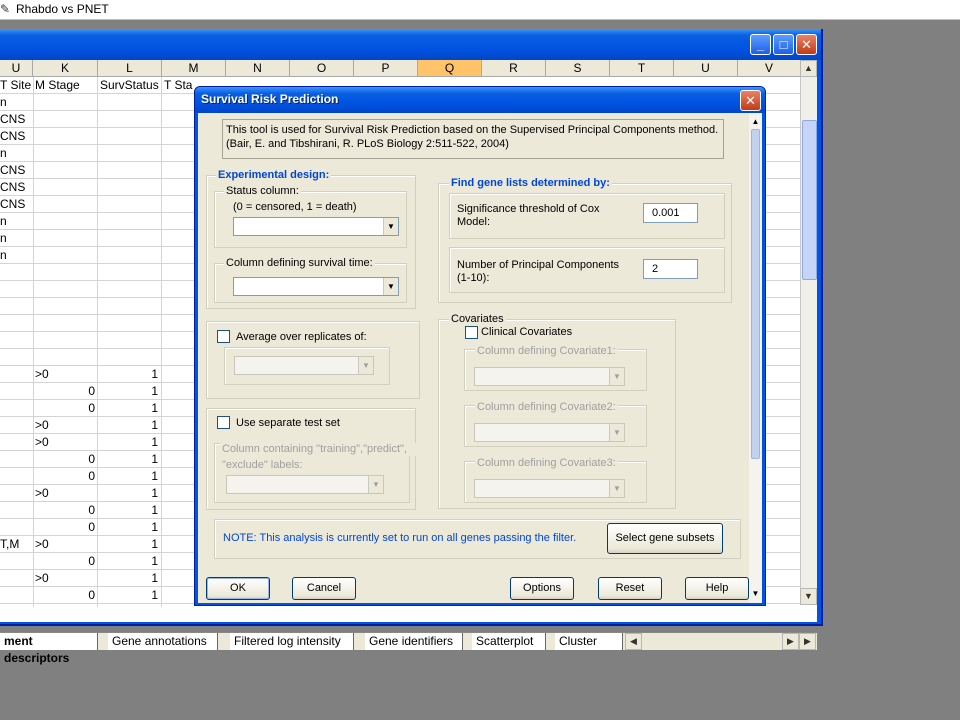 This screenshot has height=720, width=960. I want to click on help-button: Help, so click(717, 588).